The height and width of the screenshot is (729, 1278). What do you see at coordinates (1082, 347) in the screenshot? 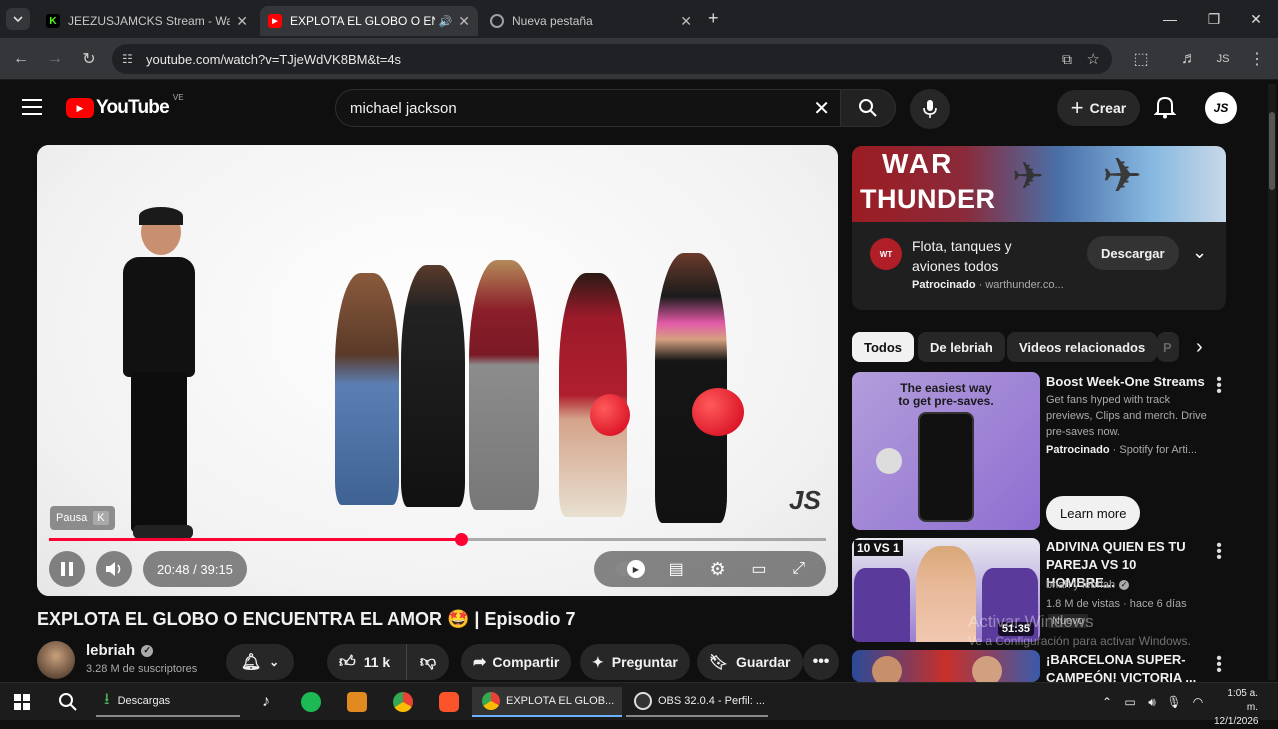
I see `chip-related: Videos relacionados` at bounding box center [1082, 347].